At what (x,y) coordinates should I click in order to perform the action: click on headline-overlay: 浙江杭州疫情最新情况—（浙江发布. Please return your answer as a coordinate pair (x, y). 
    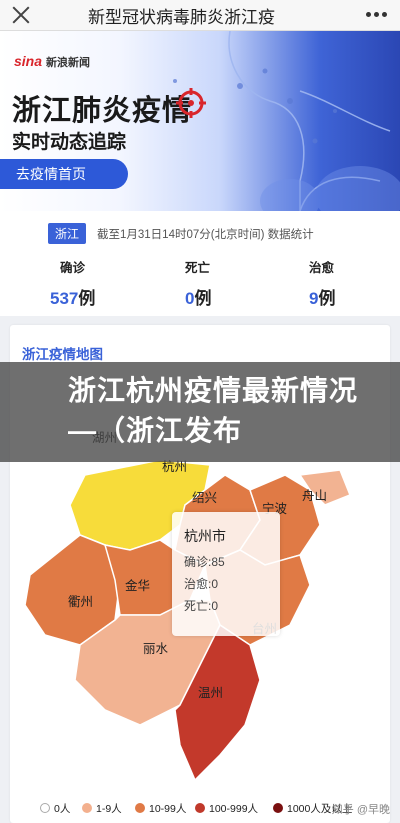
    Looking at the image, I should click on (200, 412).